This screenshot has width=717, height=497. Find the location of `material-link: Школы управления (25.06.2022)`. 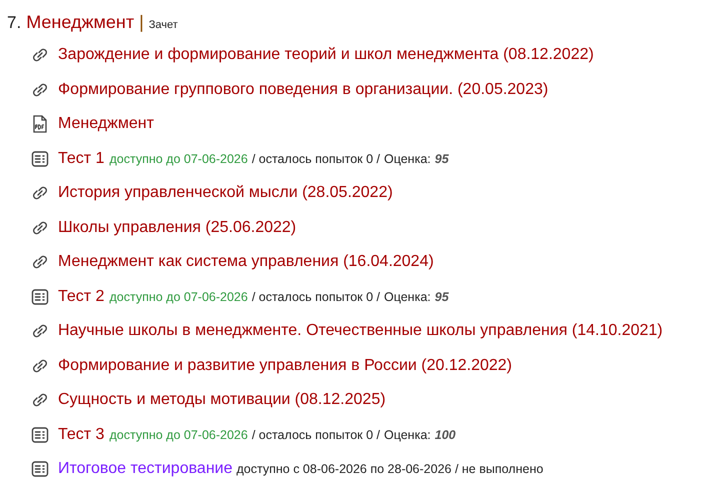

material-link: Школы управления (25.06.2022) is located at coordinates (177, 227).